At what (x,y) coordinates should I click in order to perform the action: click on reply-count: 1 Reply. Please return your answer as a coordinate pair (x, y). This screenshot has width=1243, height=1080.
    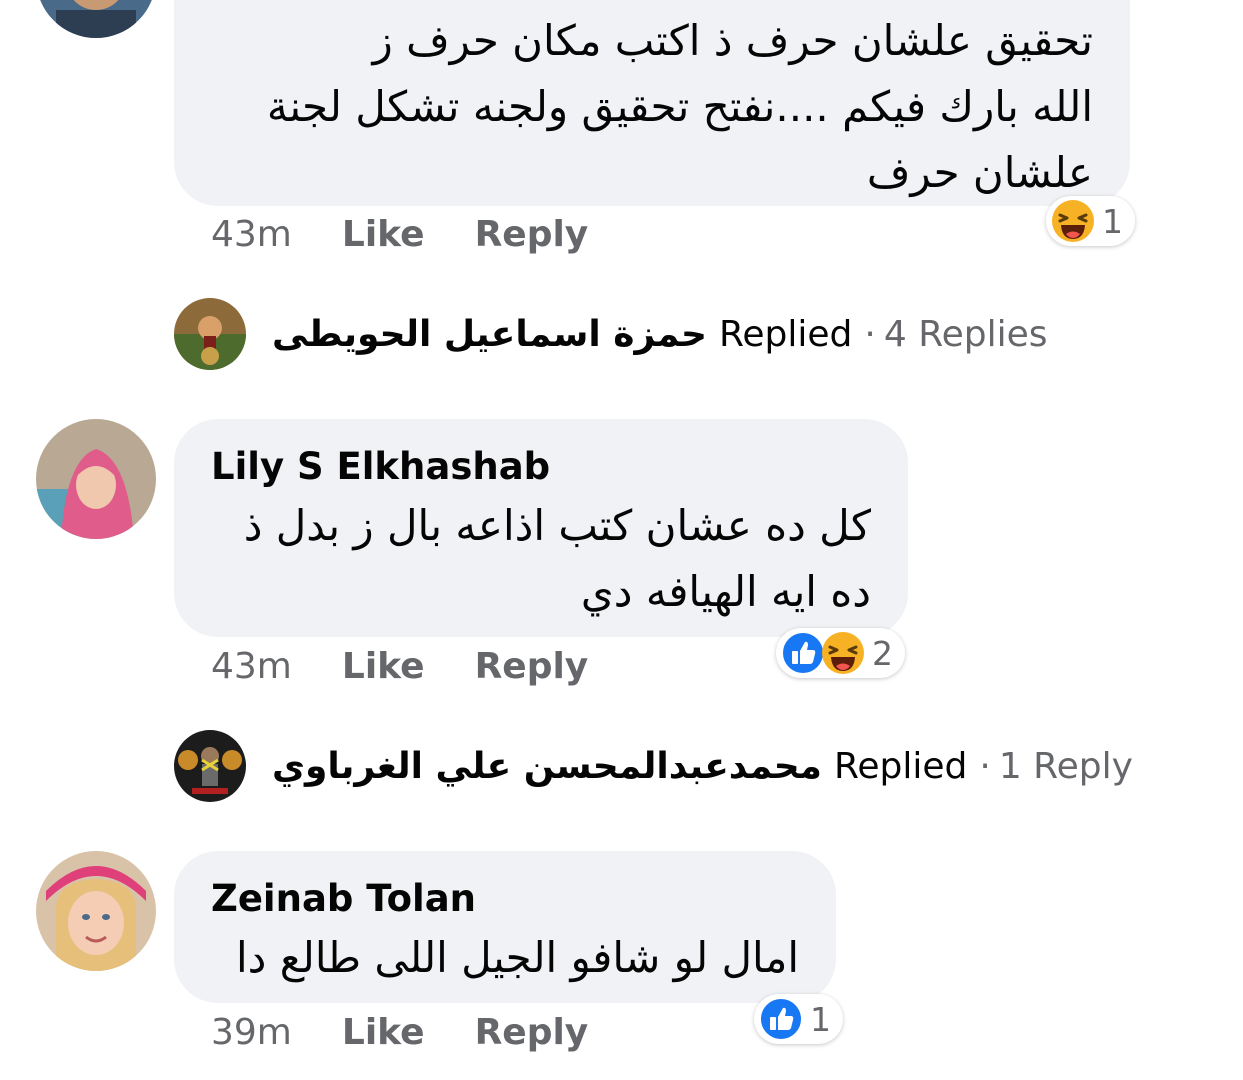
    Looking at the image, I should click on (1066, 766).